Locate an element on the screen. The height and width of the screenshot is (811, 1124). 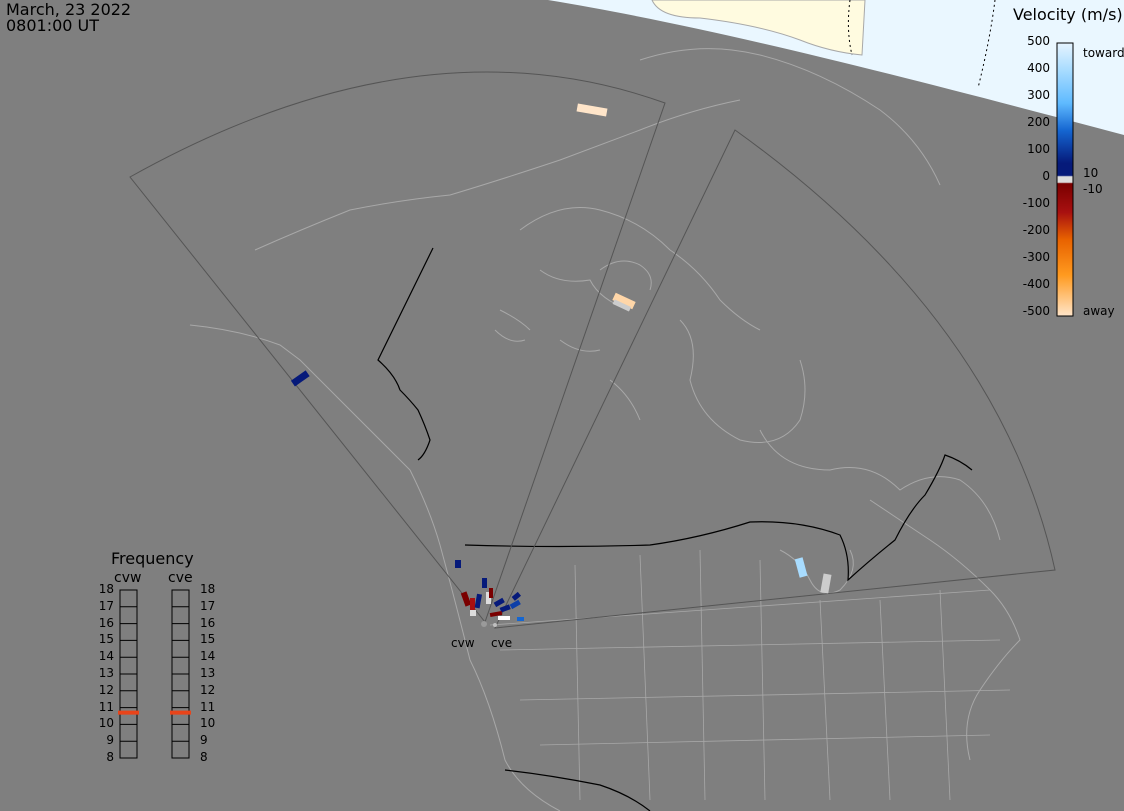
colorbar-tick: 100 is located at coordinates (1038, 149).